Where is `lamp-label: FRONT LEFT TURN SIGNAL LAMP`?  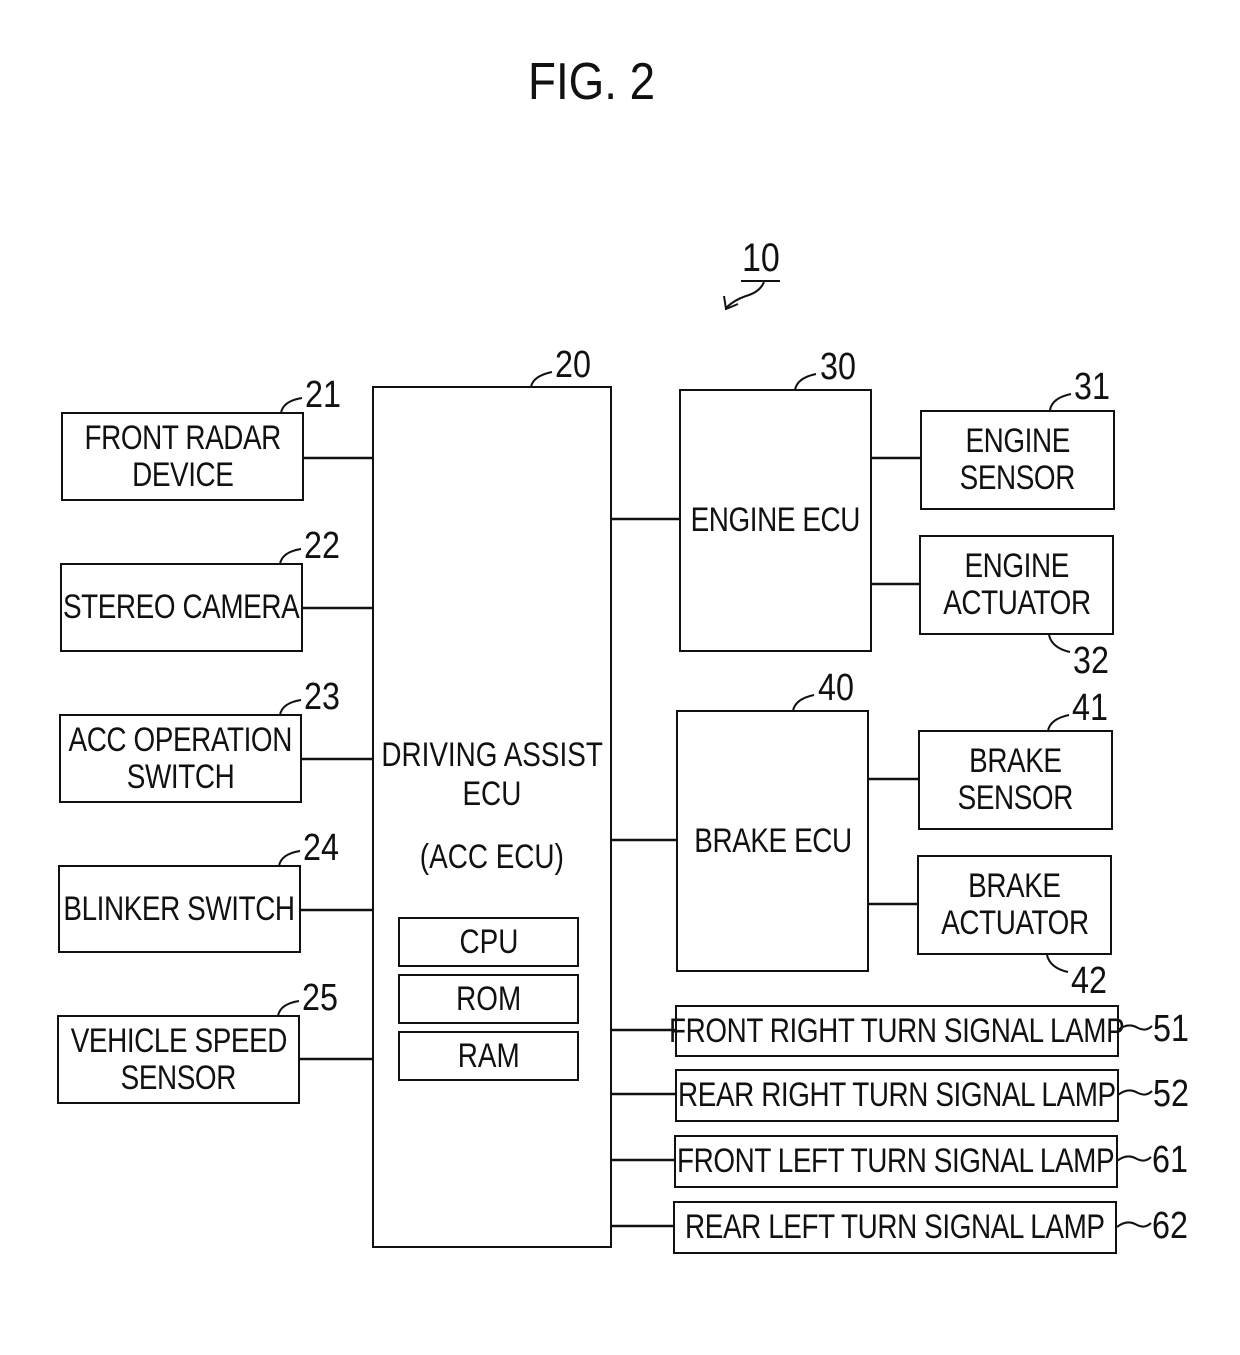
lamp-label: FRONT LEFT TURN SIGNAL LAMP is located at coordinates (896, 1161).